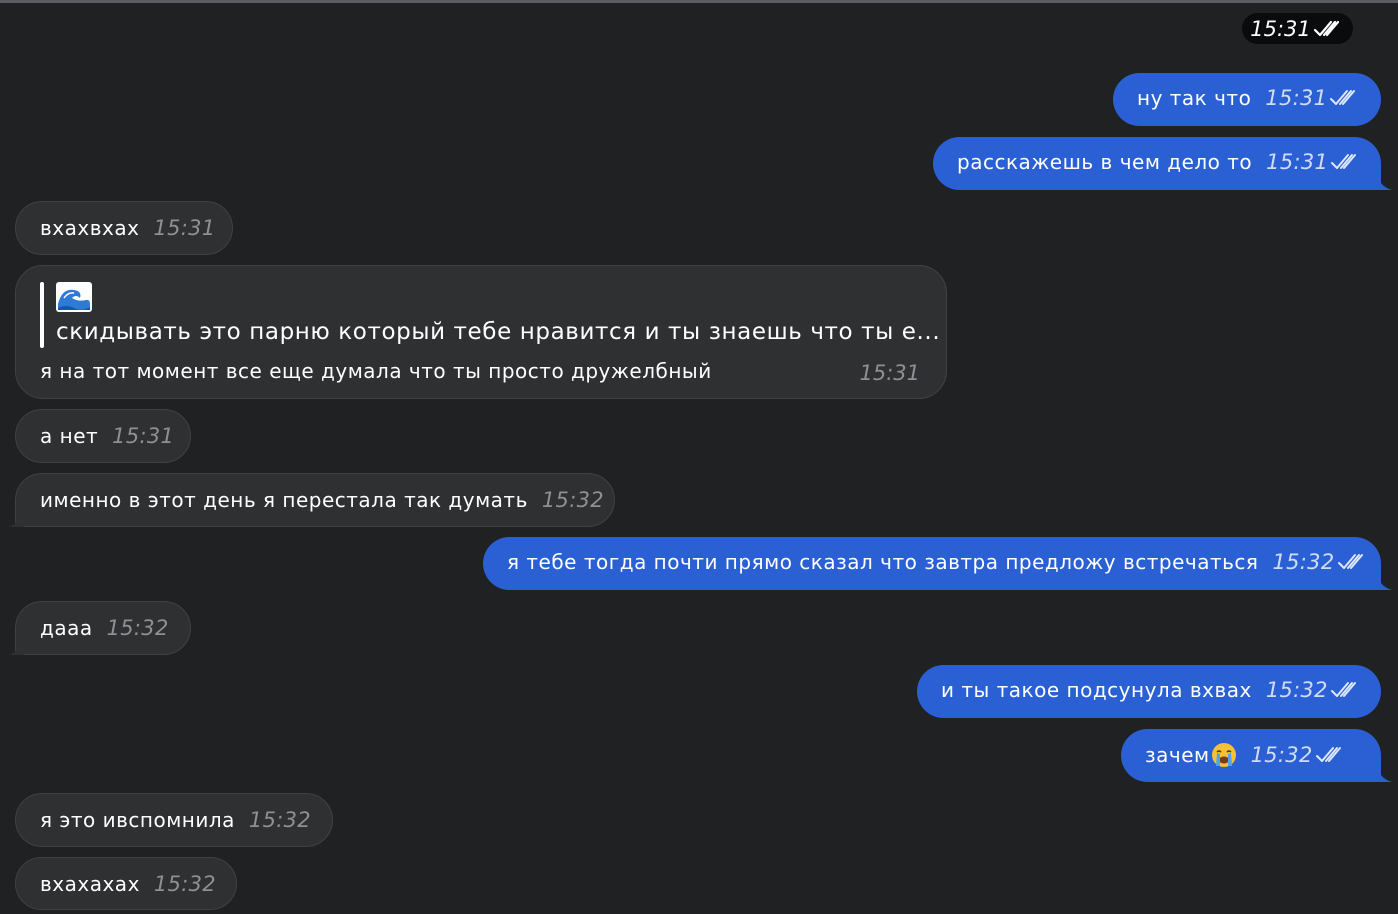 This screenshot has width=1398, height=914. I want to click on message-outgoing: ну так что 15:31, so click(1247, 99).